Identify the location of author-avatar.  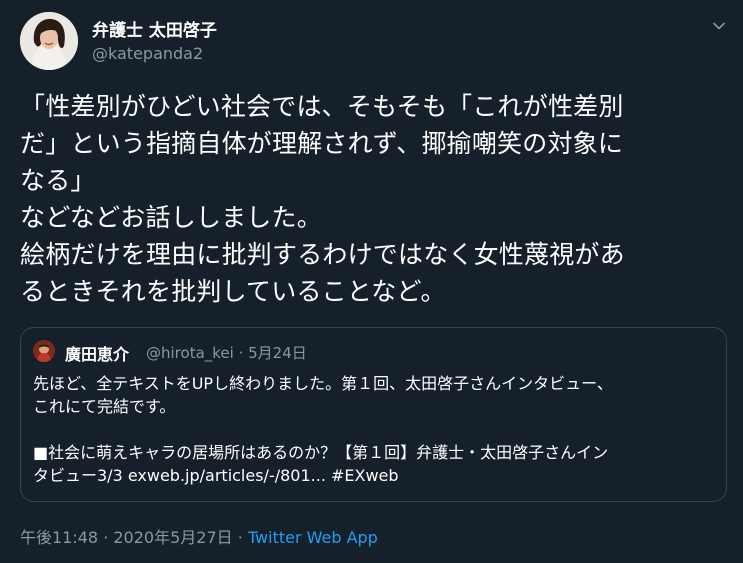
(49, 41).